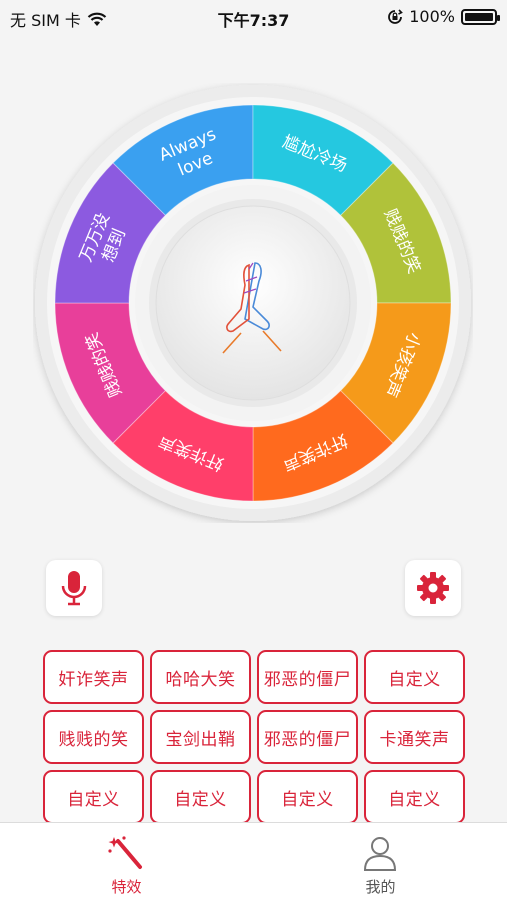 The image size is (507, 900). What do you see at coordinates (126, 887) in the screenshot?
I see `tab-effects-label: 特效` at bounding box center [126, 887].